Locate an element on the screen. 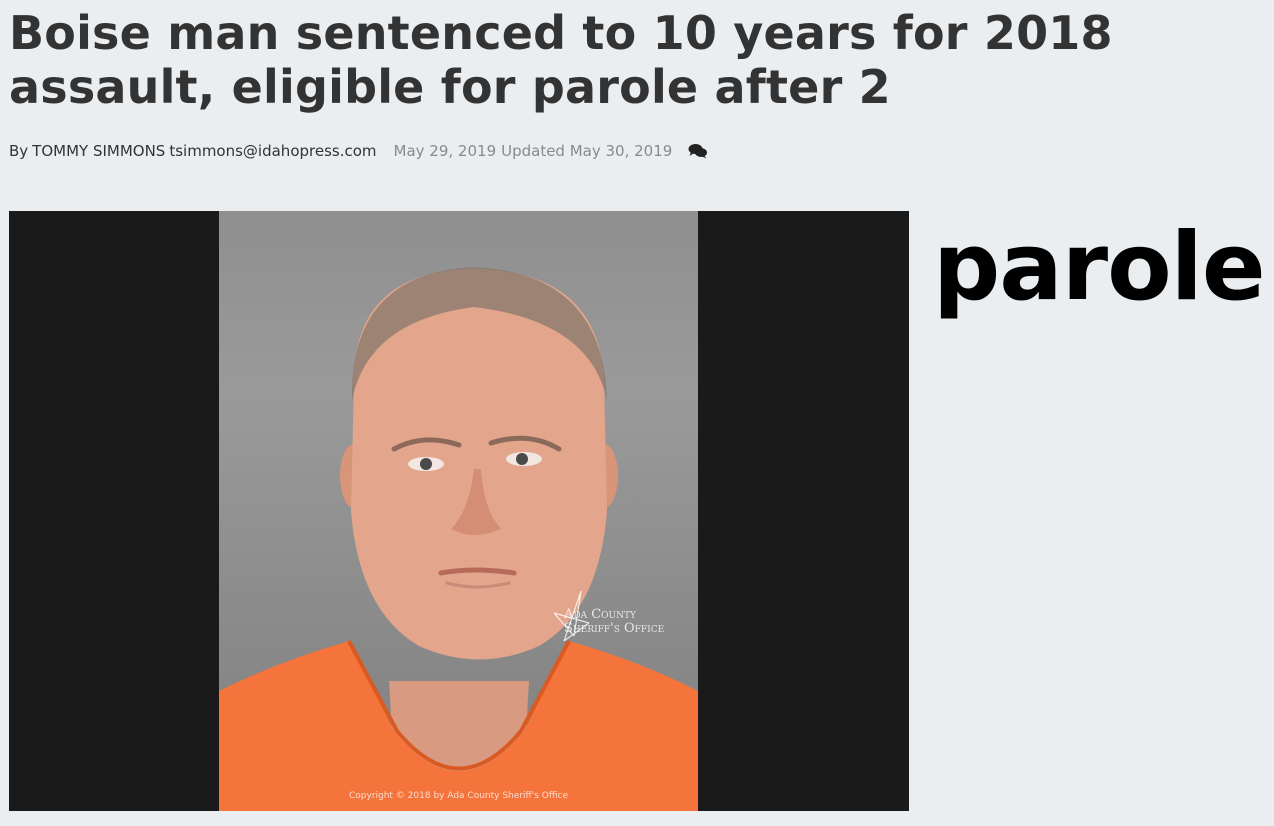 This screenshot has width=1274, height=826. watermark-line1: Ada County is located at coordinates (600, 614).